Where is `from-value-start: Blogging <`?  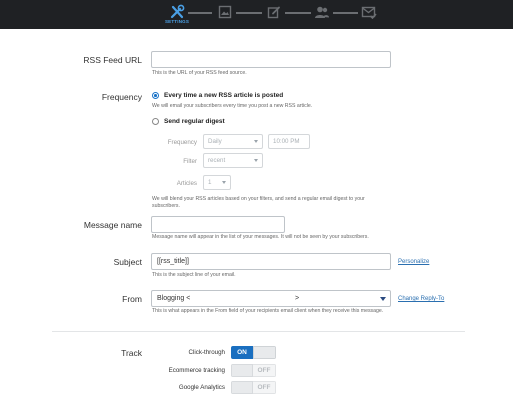
from-value-start: Blogging < is located at coordinates (174, 298).